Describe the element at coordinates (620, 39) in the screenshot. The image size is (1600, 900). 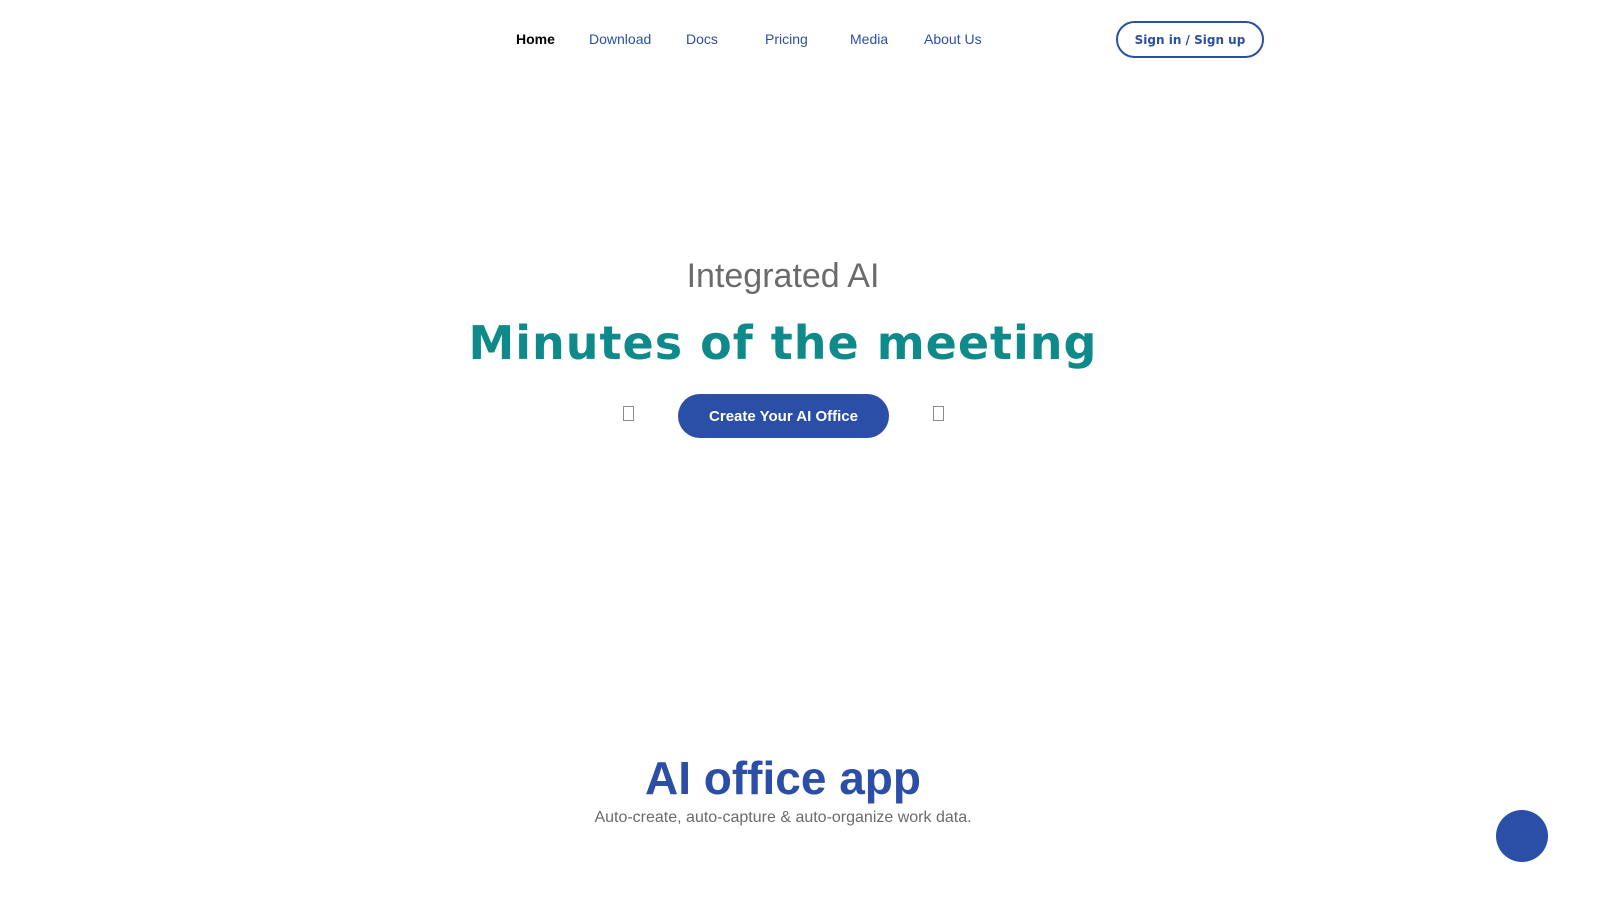
I see `nav-download-link: Download` at that location.